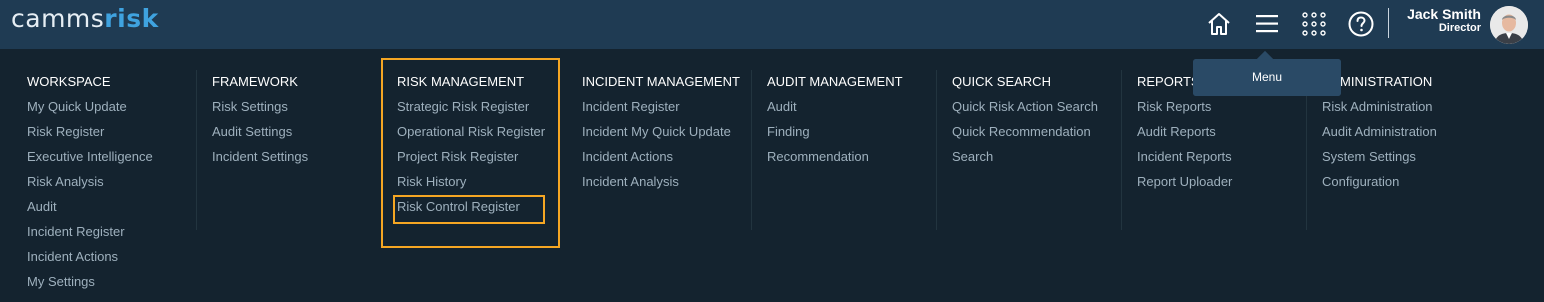 Image resolution: width=1544 pixels, height=302 pixels. Describe the element at coordinates (1509, 25) in the screenshot. I see `avatar` at that location.